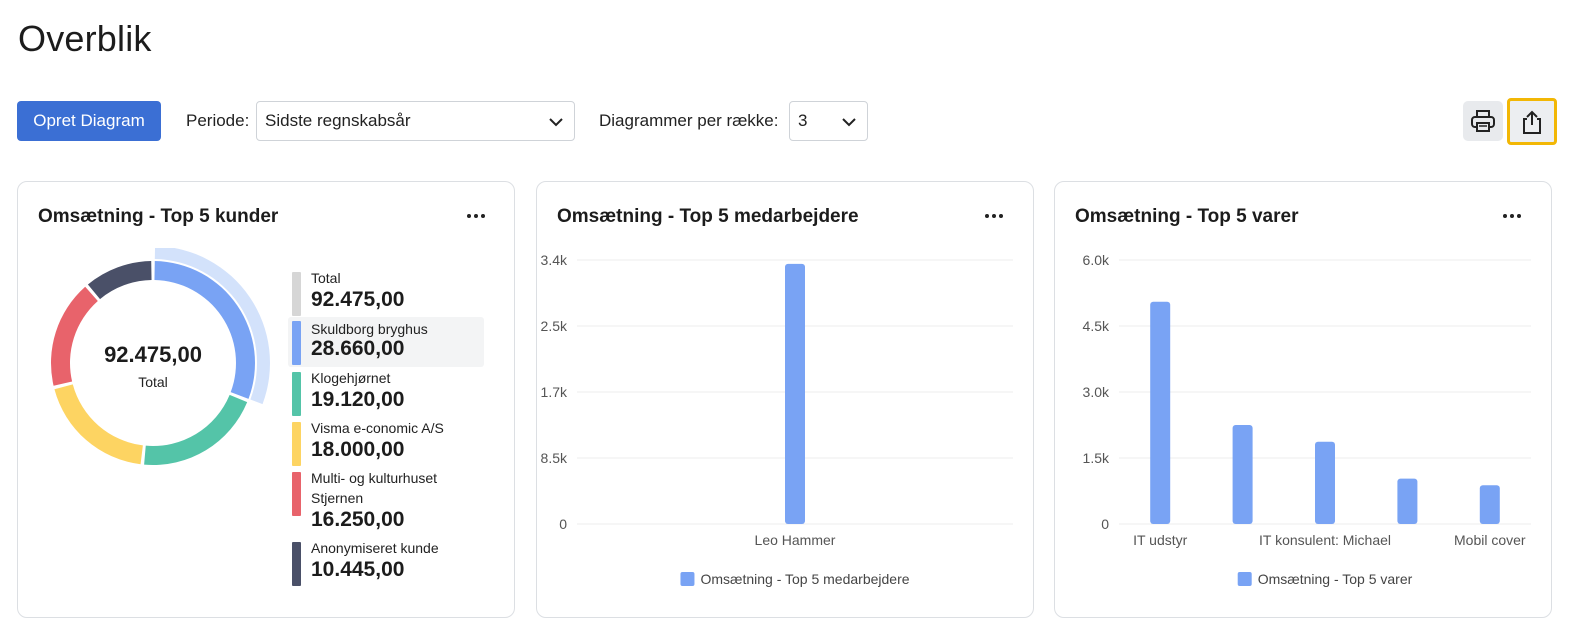  What do you see at coordinates (1325, 540) in the screenshot?
I see `x-tick-label: IT konsulent: Michael` at bounding box center [1325, 540].